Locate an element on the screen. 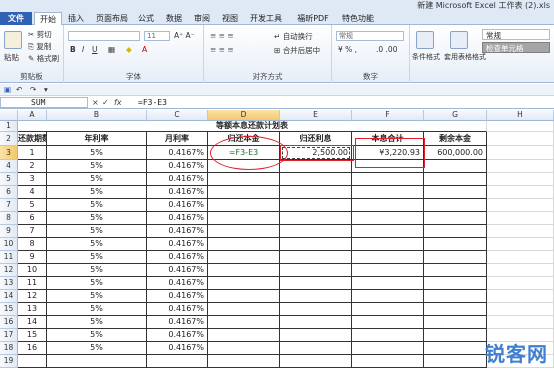 This screenshot has height=371, width=554. conditional-format-icon is located at coordinates (425, 40).